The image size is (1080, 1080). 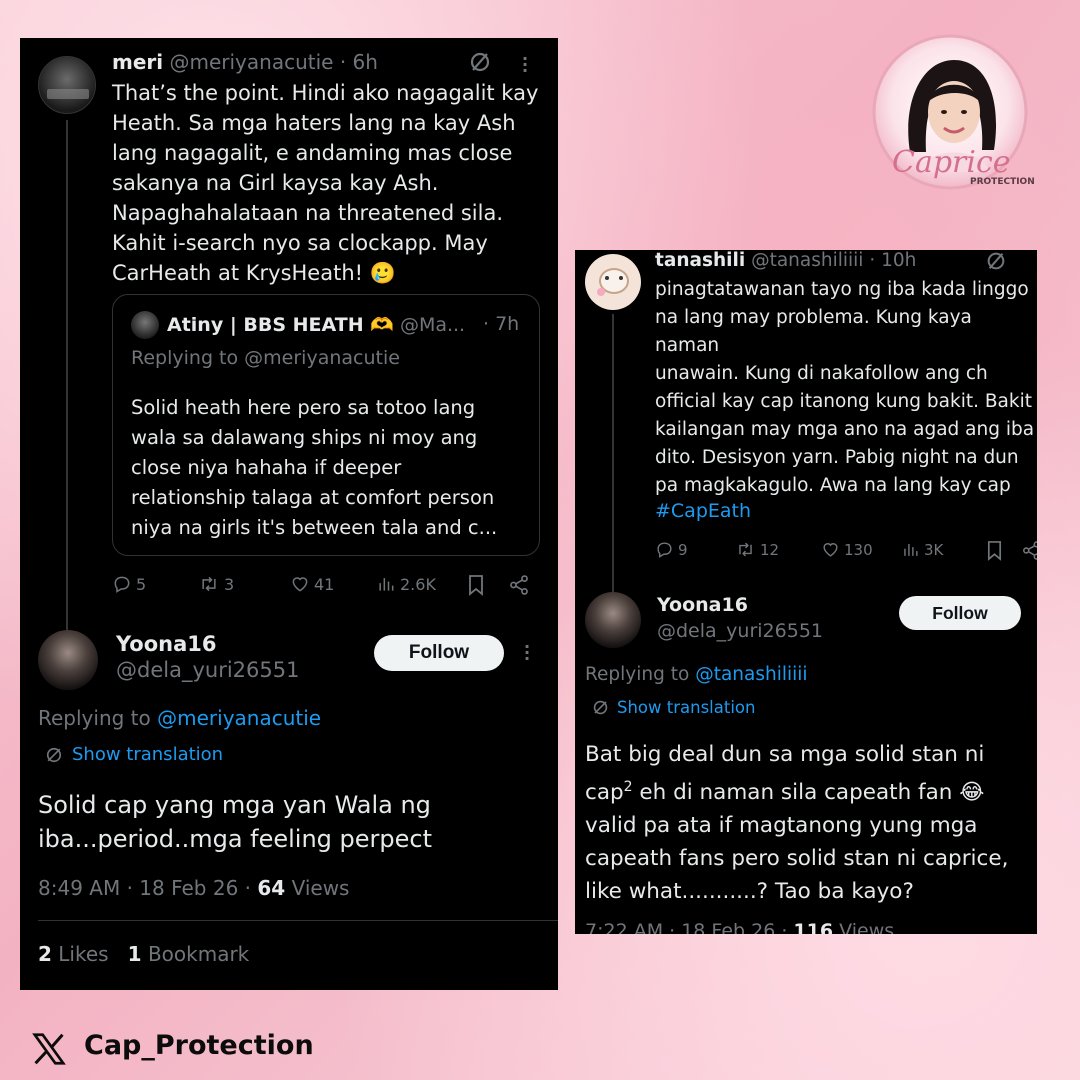 What do you see at coordinates (745, 549) in the screenshot?
I see `repost-icon` at bounding box center [745, 549].